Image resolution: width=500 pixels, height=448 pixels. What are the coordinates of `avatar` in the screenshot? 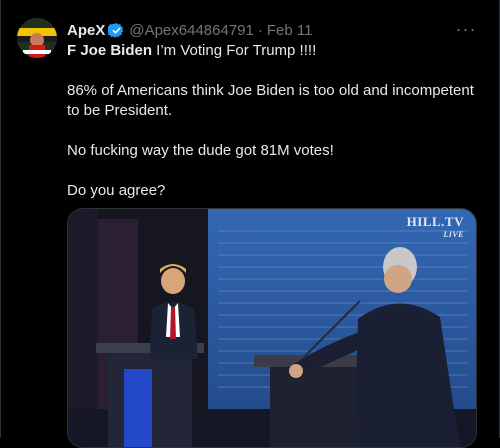 It's located at (37, 38).